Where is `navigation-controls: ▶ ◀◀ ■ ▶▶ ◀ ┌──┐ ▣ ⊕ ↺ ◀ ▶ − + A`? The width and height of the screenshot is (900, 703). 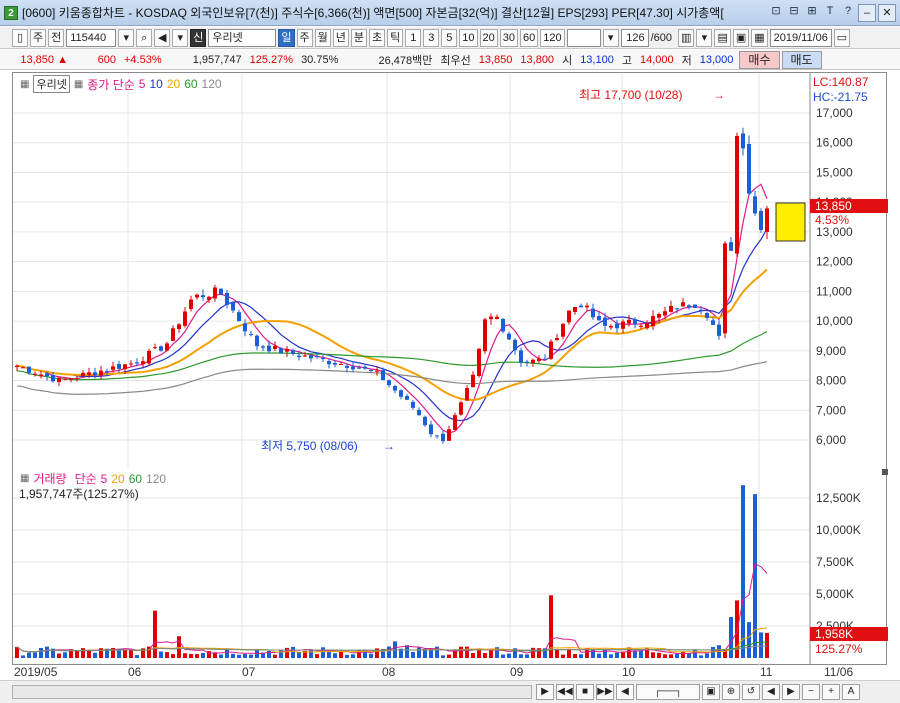 navigation-controls: ▶ ◀◀ ■ ▶▶ ◀ ┌──┐ ▣ ⊕ ↺ ◀ ▶ − + A is located at coordinates (698, 692).